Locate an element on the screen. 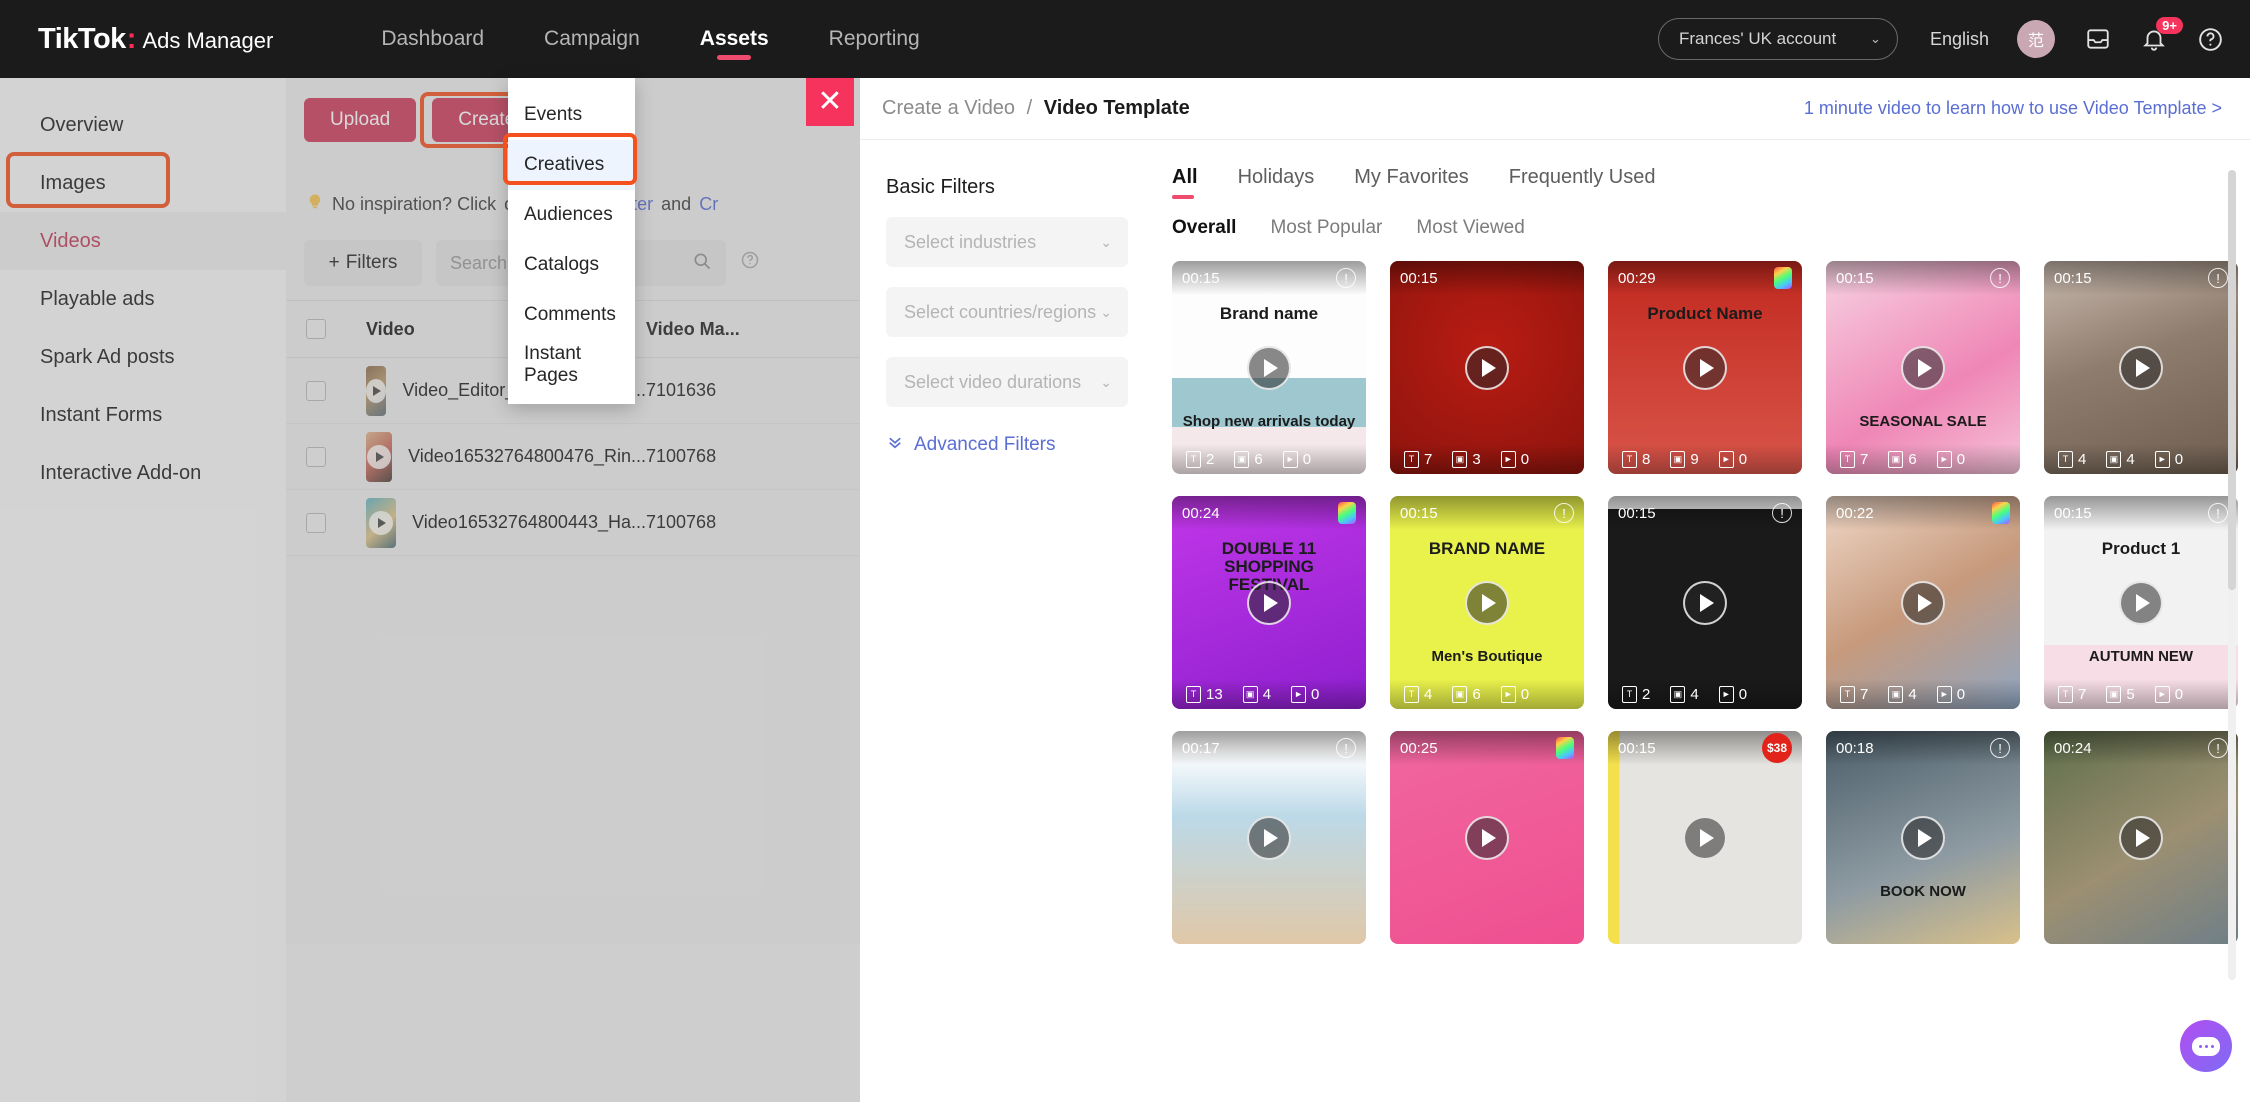 Image resolution: width=2250 pixels, height=1102 pixels. template-card: 00:17! is located at coordinates (1269, 837).